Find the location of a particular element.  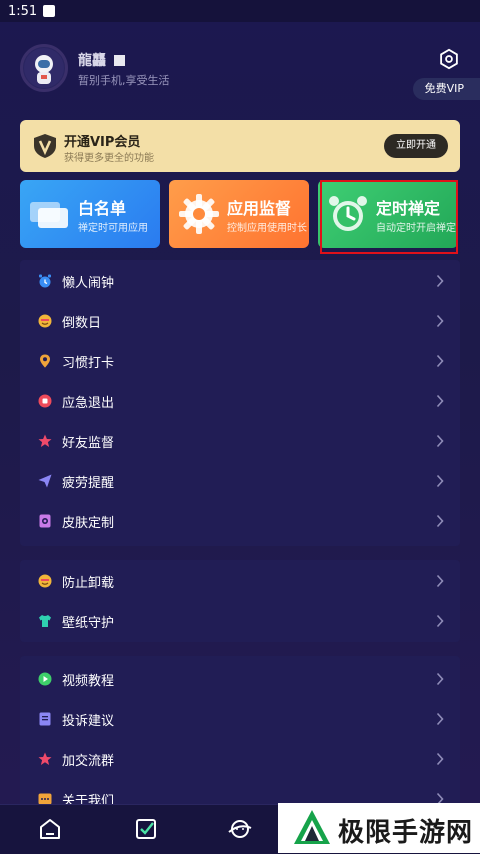

menu-item-label: 习惯打卡 is located at coordinates (88, 363).